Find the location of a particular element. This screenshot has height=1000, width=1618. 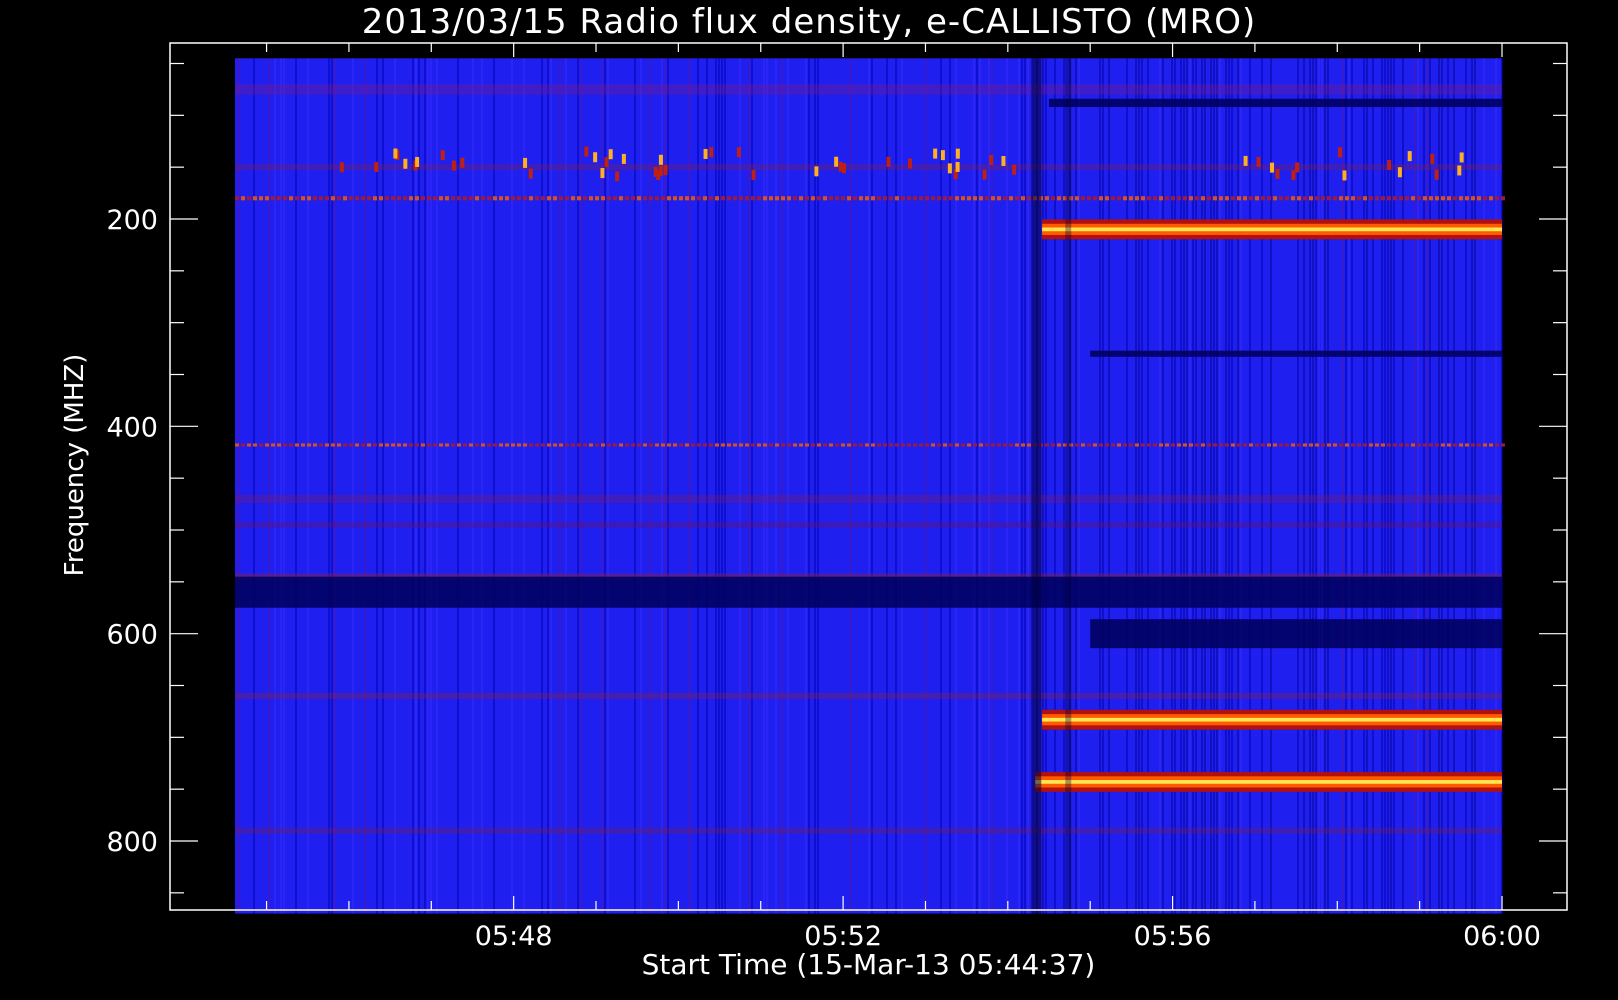

y-tick-label: 200 is located at coordinates (132, 220).